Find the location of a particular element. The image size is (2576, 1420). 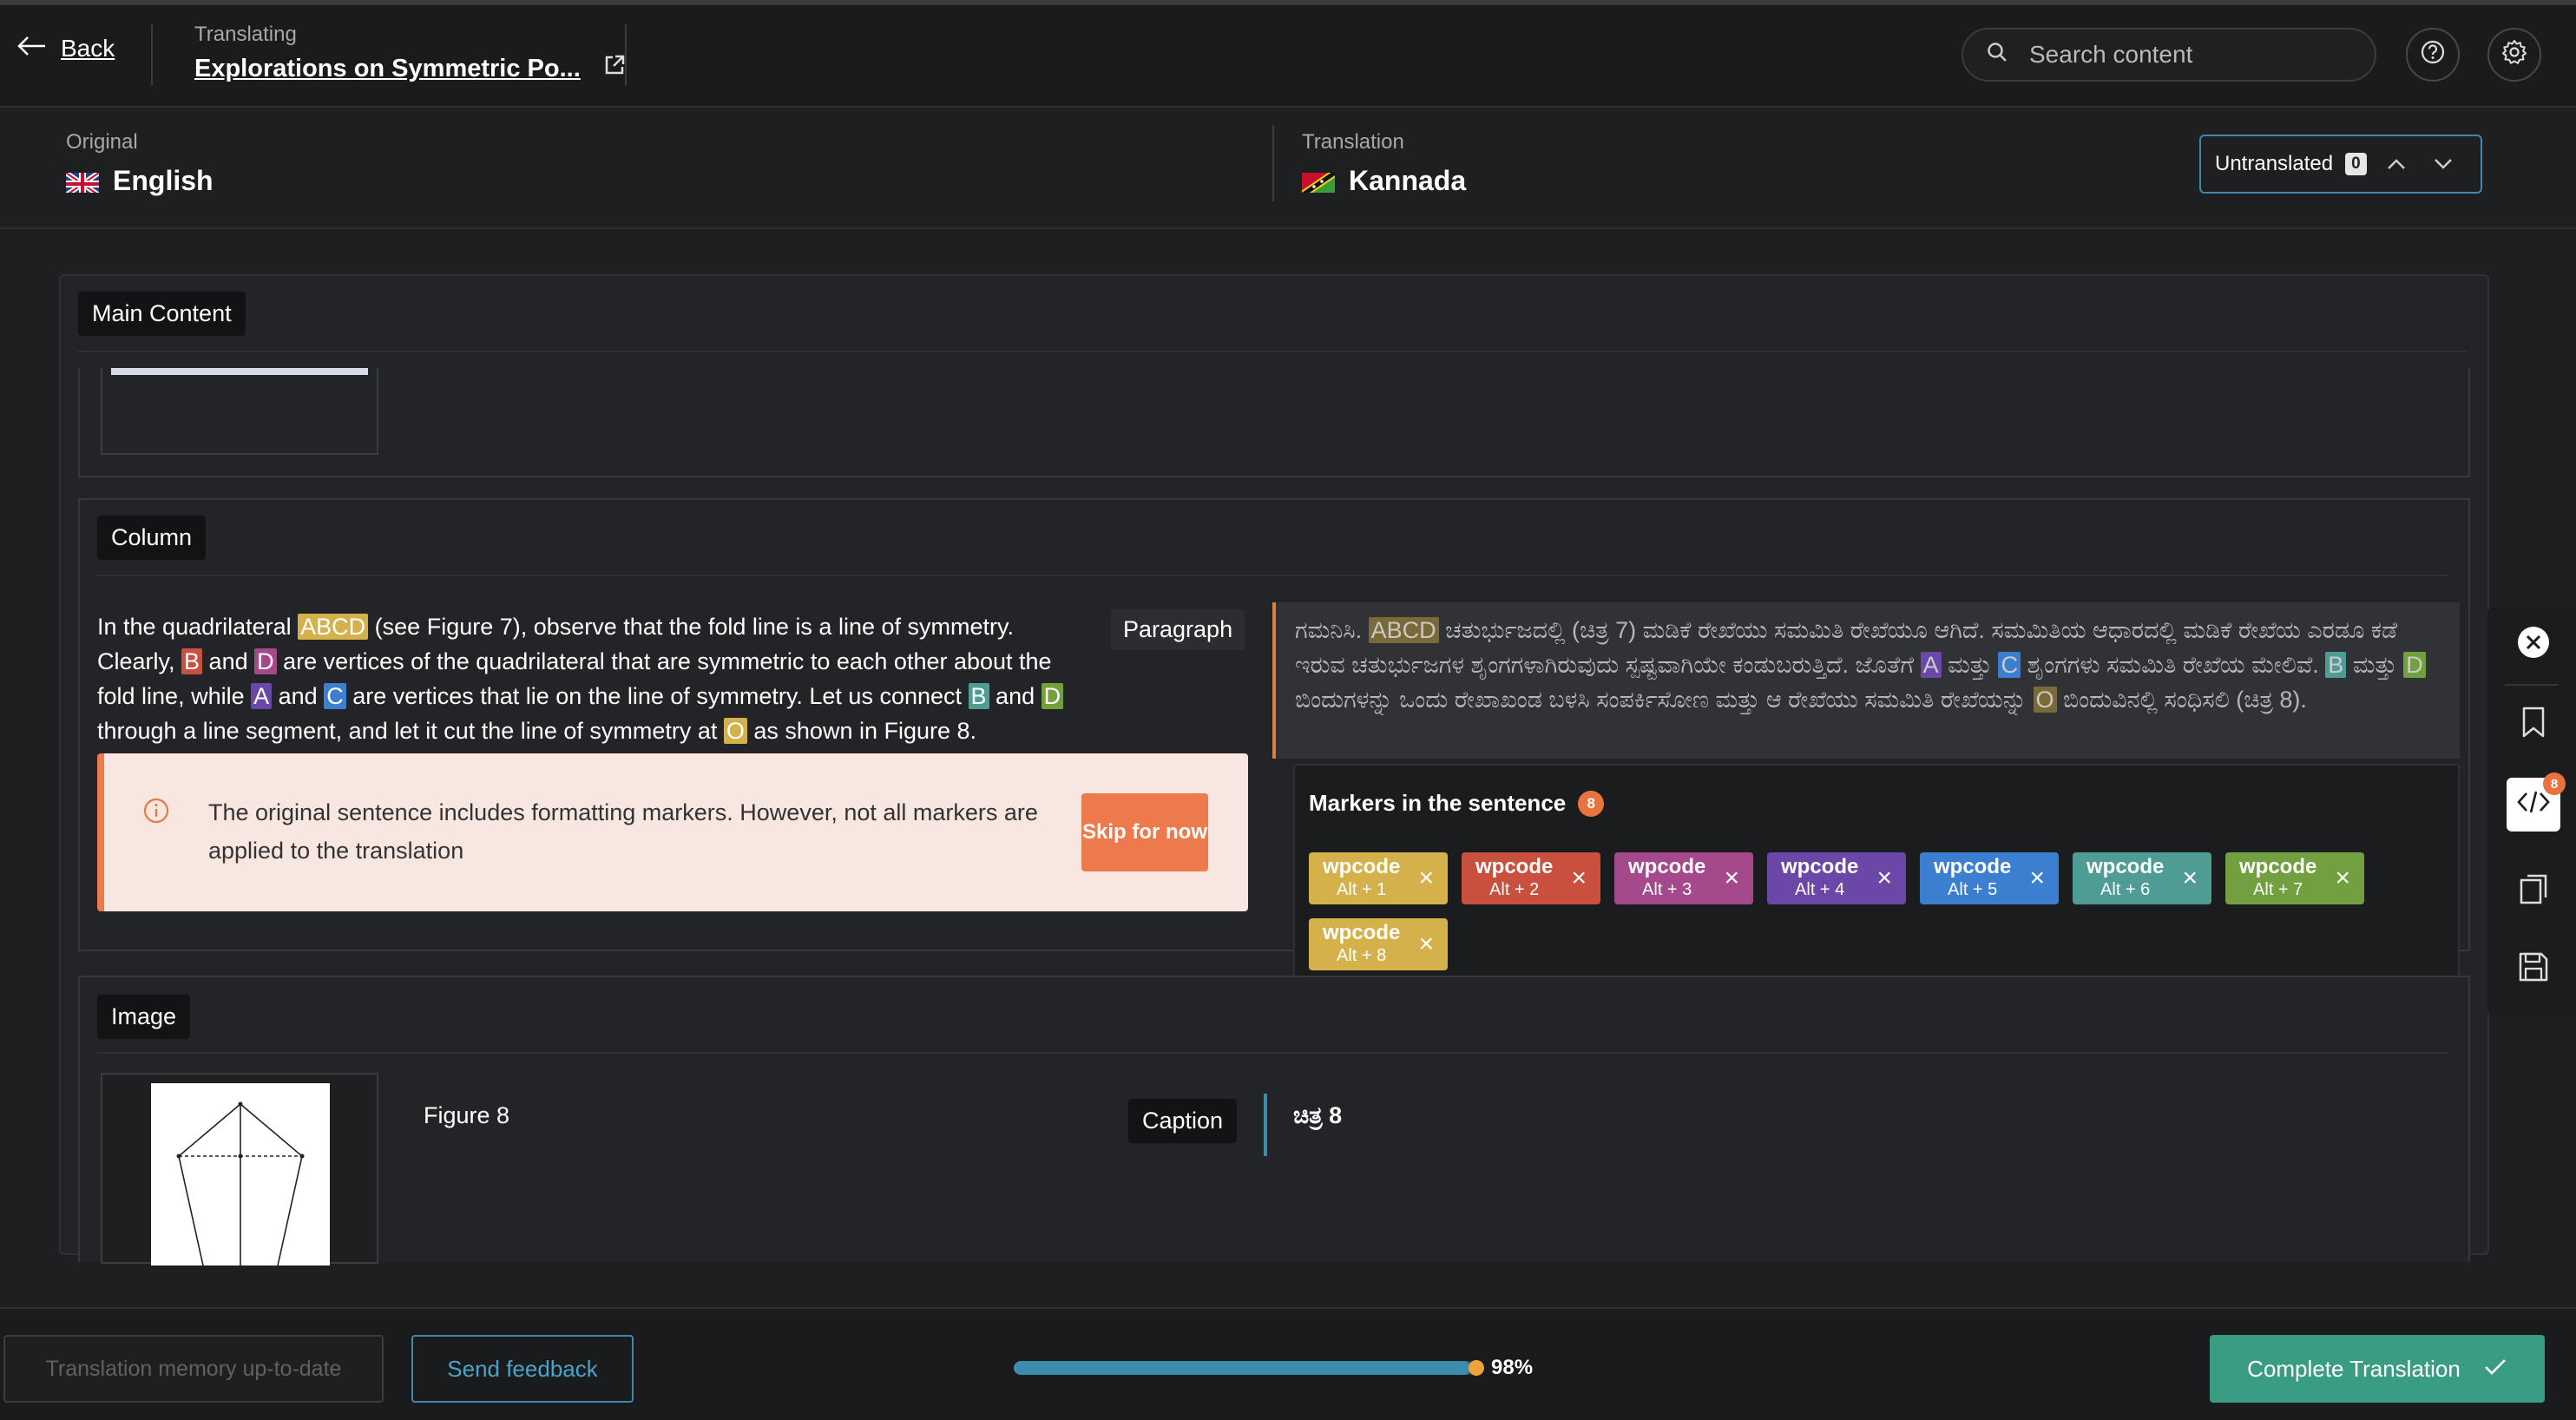

paragraph-tag: Paragraph is located at coordinates (1178, 629).